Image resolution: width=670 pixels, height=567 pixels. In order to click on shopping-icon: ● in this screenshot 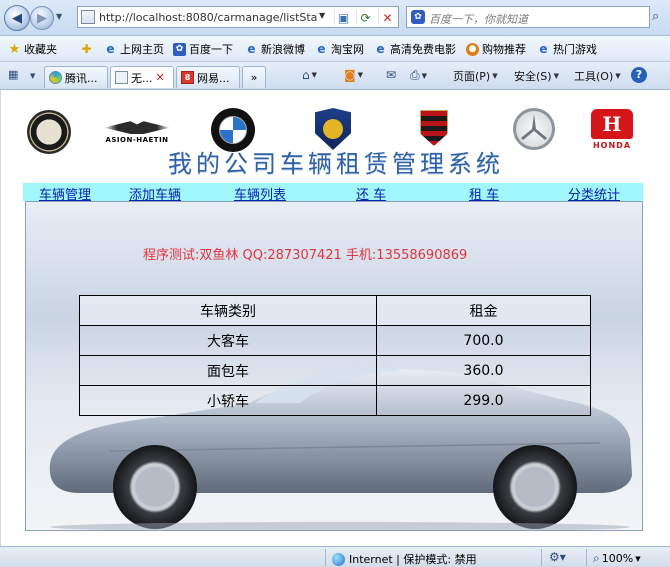, I will do `click(472, 49)`.